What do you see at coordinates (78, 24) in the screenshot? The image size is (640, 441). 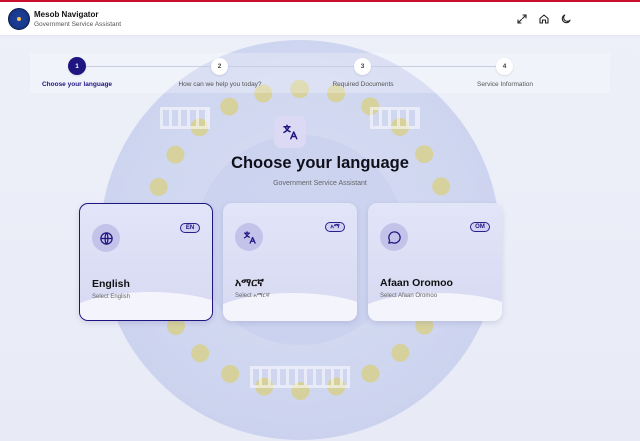 I see `app-subtitle: Government Service Assistant` at bounding box center [78, 24].